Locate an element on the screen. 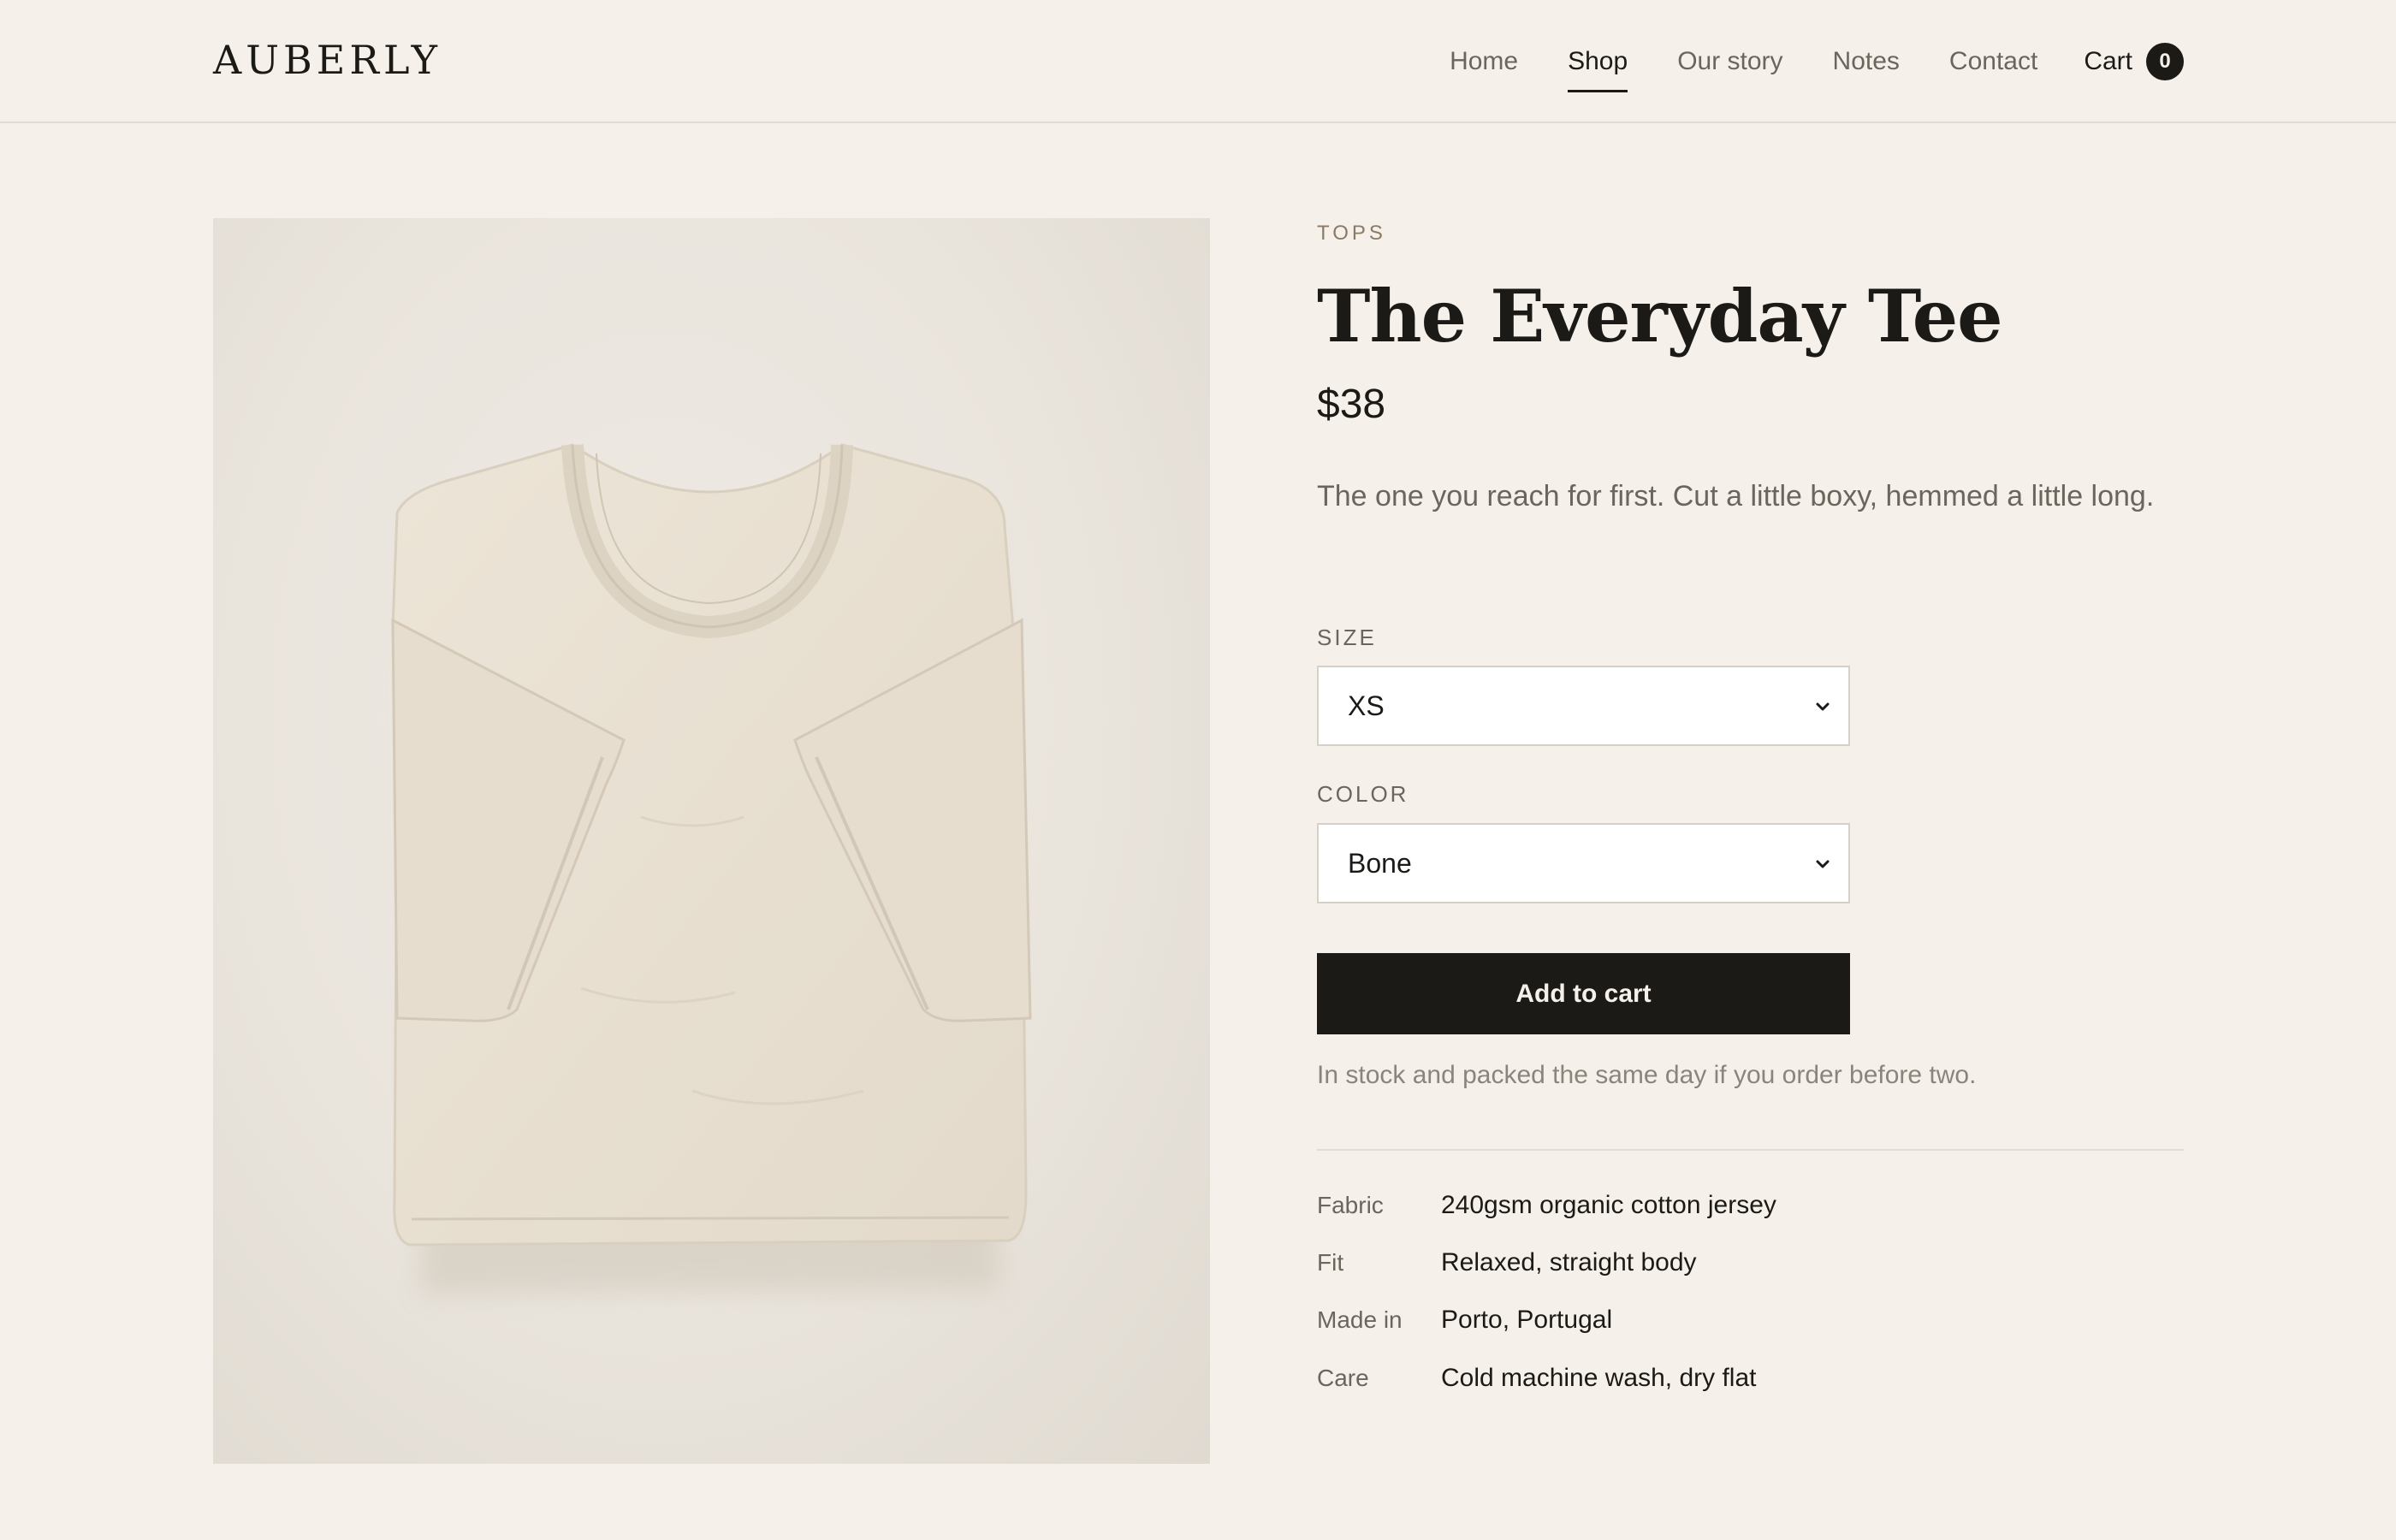 This screenshot has height=1540, width=2396. spec-row-fit: Fit Relaxed, straight body is located at coordinates (1750, 1262).